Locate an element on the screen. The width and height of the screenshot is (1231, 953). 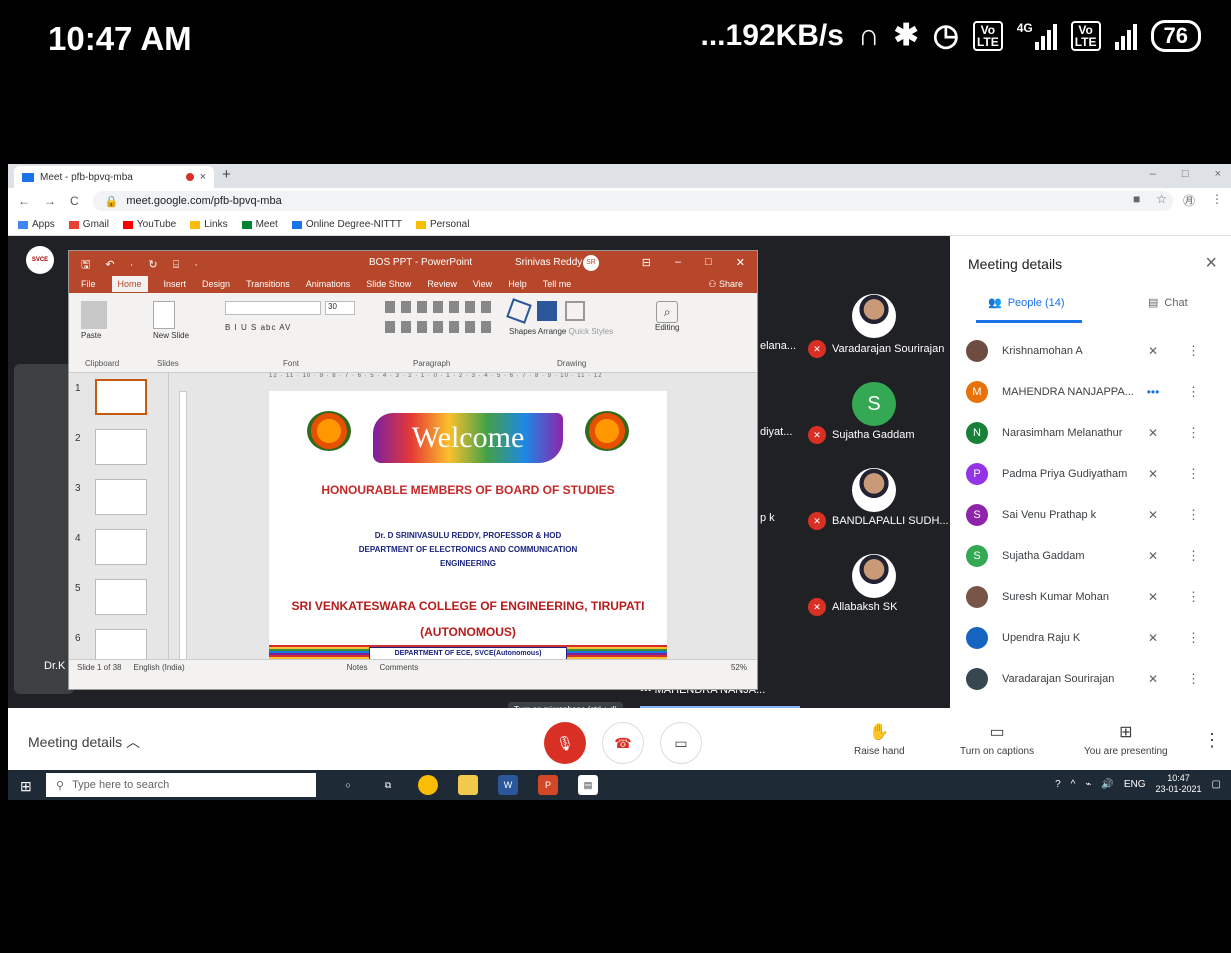
ribbon-tab-slide-show: Slide Show is located at coordinates (388, 284).